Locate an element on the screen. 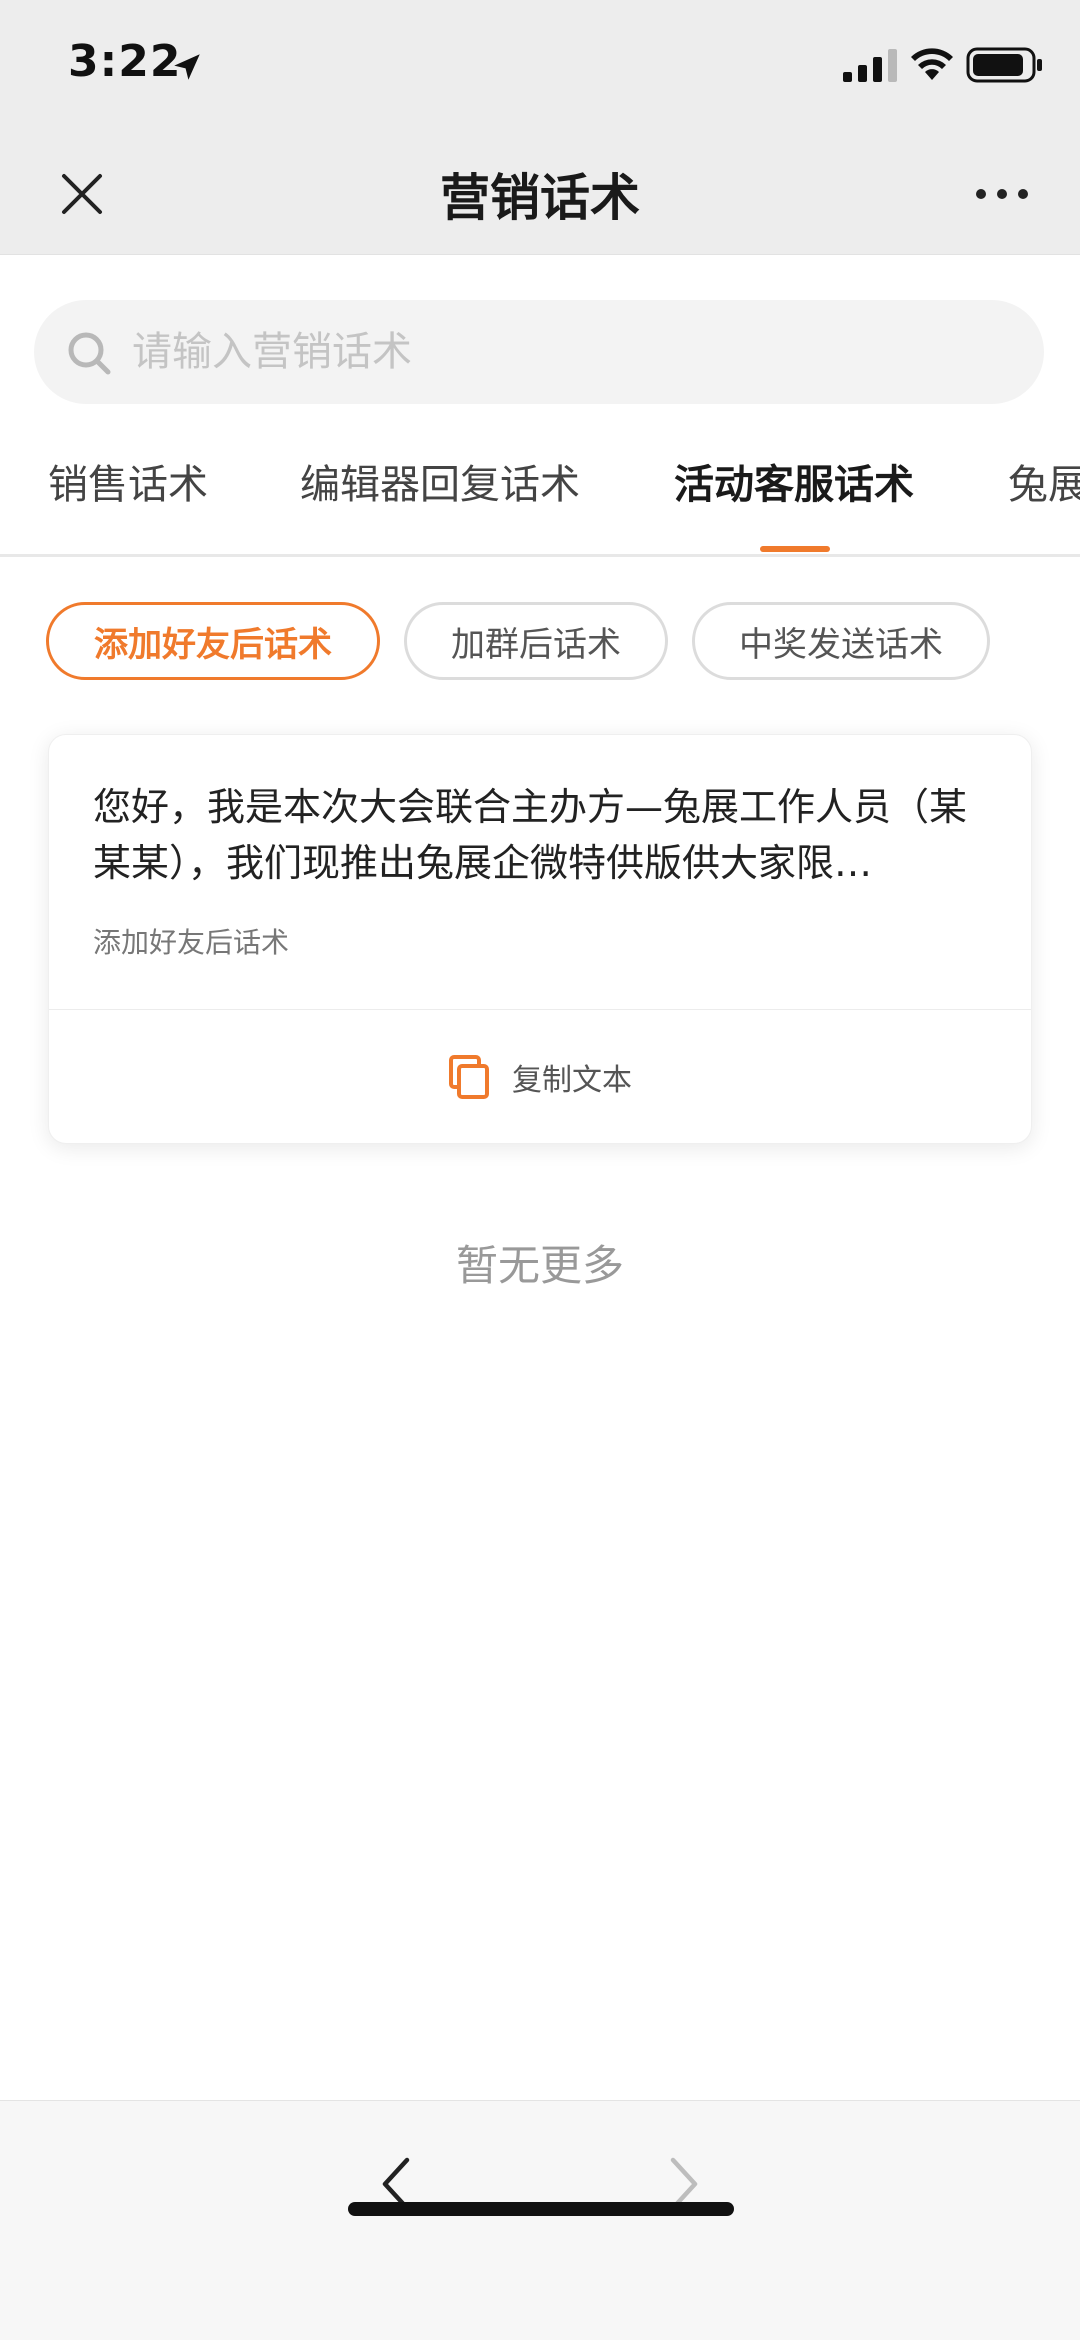  nav-bar: 营销话术 is located at coordinates (540, 192).